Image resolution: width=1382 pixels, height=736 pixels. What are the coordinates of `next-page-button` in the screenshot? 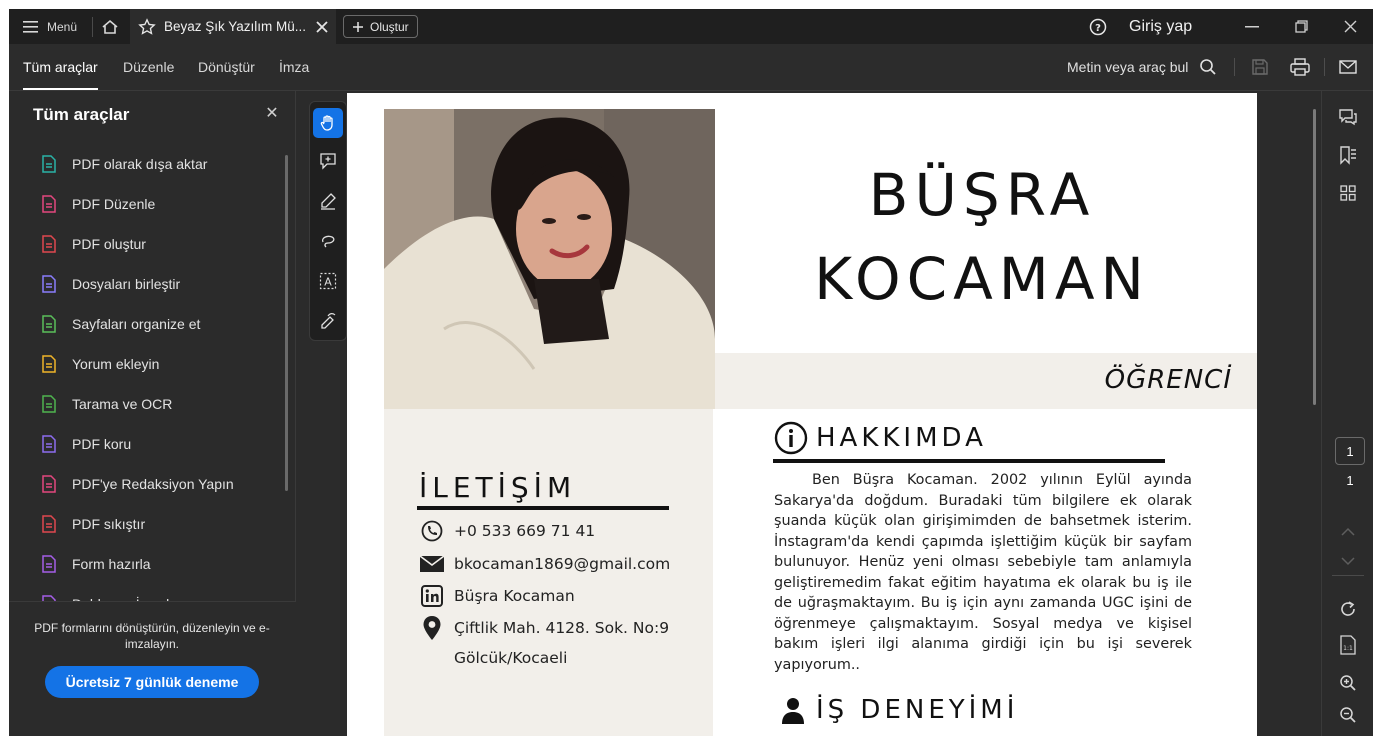 It's located at (1348, 561).